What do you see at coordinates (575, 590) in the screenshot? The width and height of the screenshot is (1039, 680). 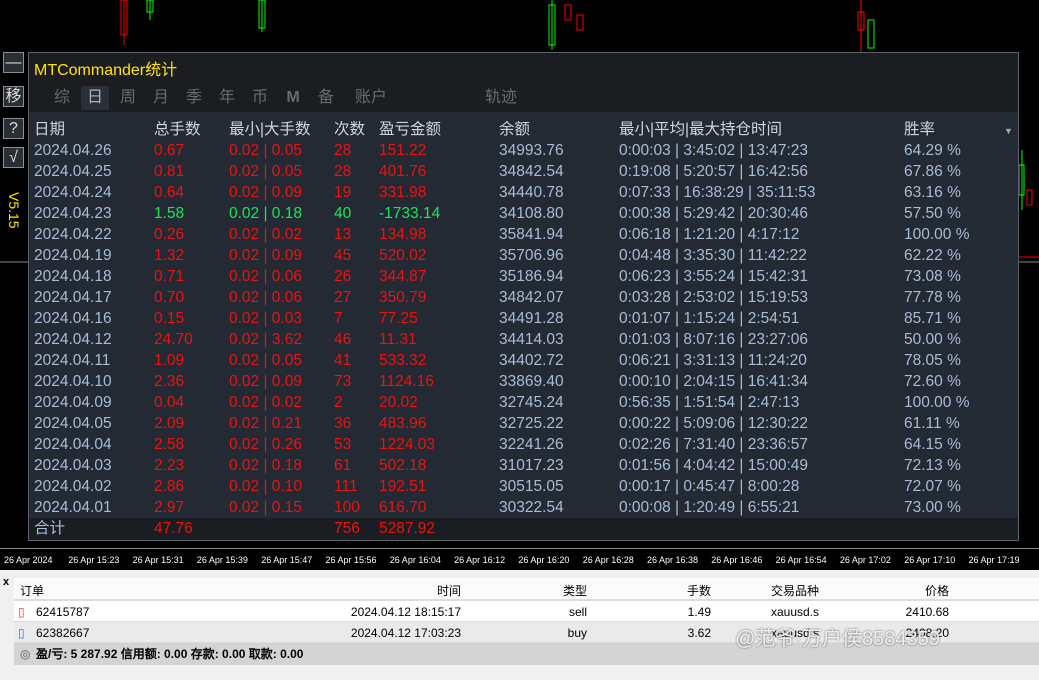 I see `col-type: 类型` at bounding box center [575, 590].